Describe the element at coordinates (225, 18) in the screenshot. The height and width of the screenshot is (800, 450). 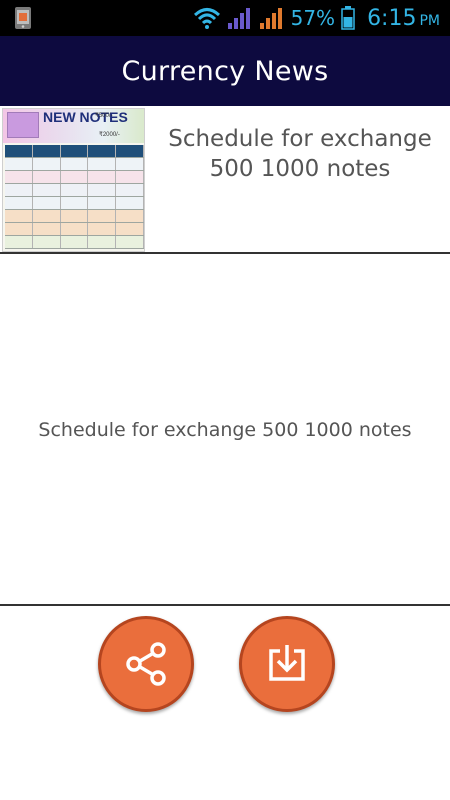
I see `status-bar: 57% 6:15 PM` at that location.